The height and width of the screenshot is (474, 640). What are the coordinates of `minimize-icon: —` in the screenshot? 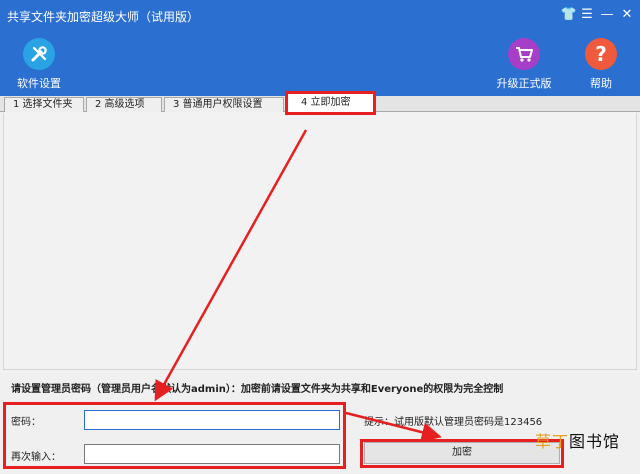 It's located at (607, 15).